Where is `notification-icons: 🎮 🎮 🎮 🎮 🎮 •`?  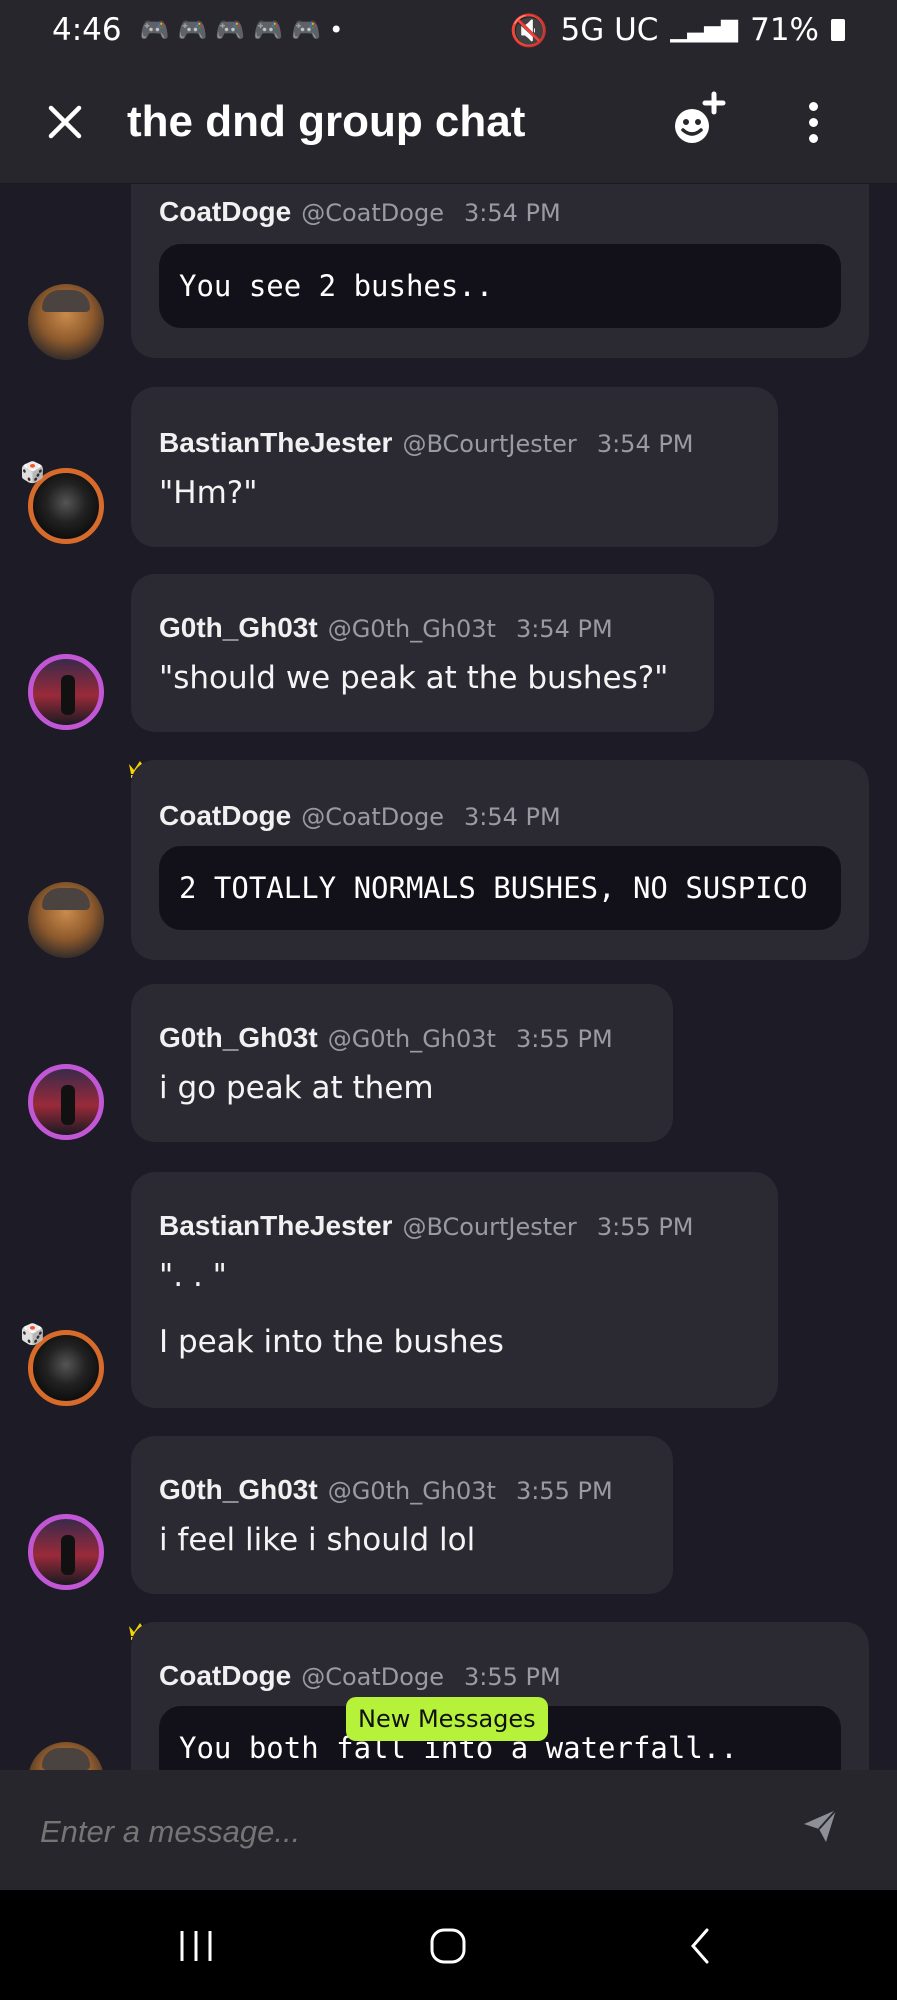
notification-icons: 🎮 🎮 🎮 🎮 🎮 • is located at coordinates (242, 30).